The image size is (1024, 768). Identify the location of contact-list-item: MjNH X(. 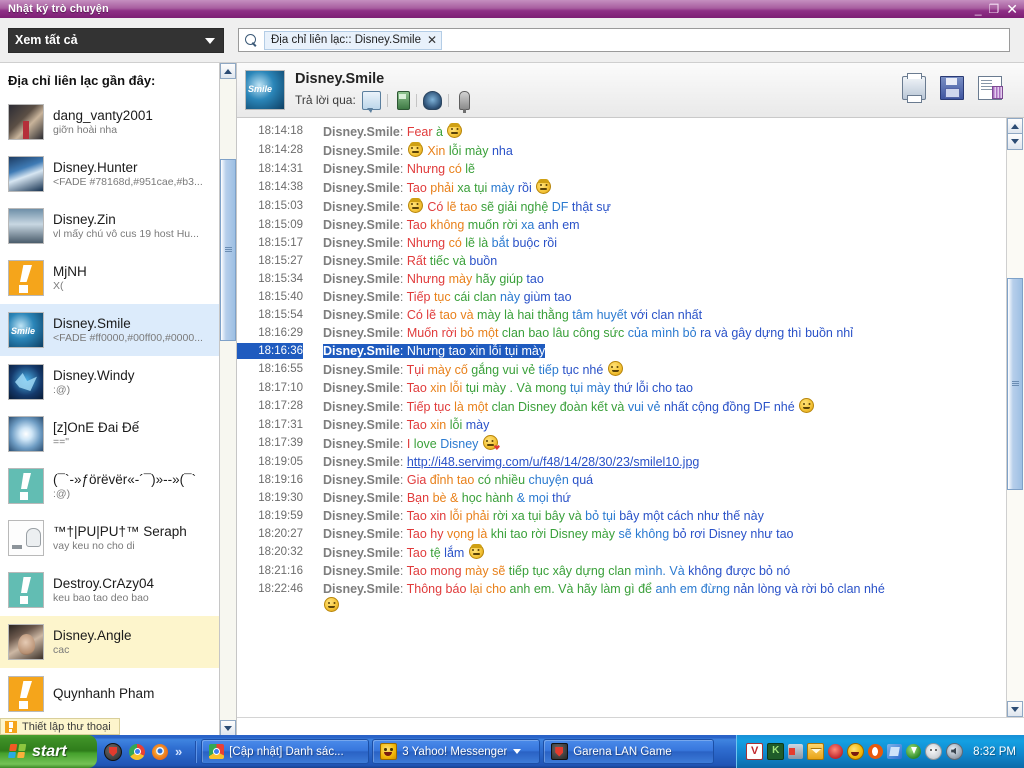
(118, 278).